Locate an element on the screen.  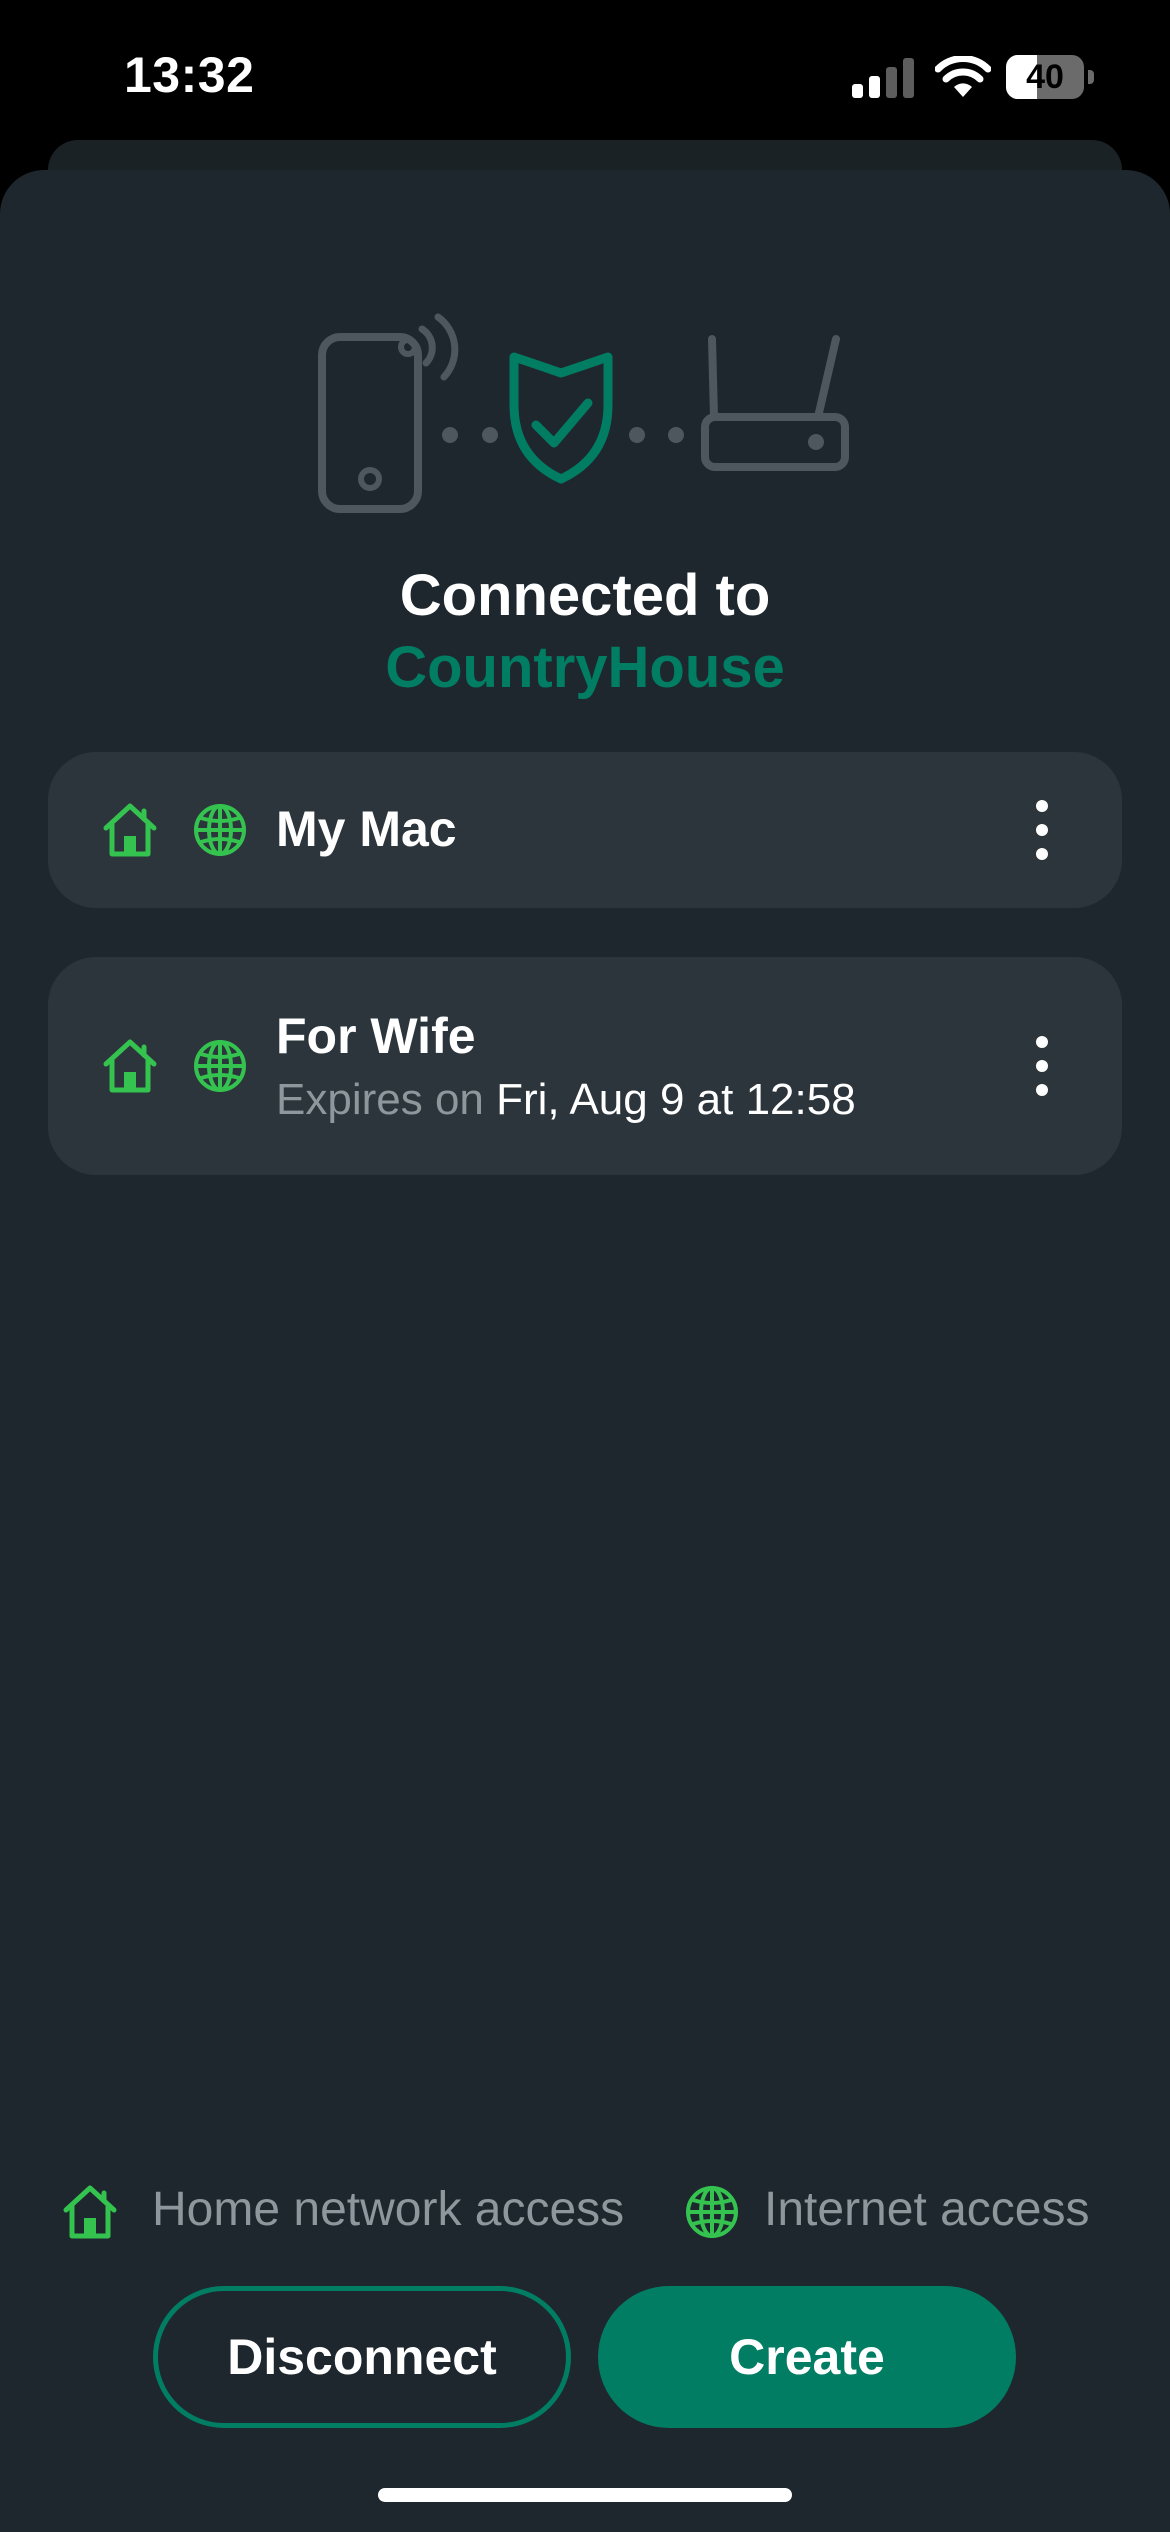
network-name: CountryHouse is located at coordinates (585, 667).